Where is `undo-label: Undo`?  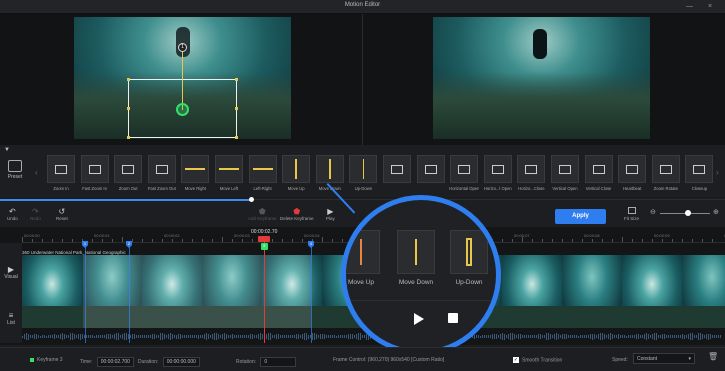
undo-label: Undo is located at coordinates (12, 218).